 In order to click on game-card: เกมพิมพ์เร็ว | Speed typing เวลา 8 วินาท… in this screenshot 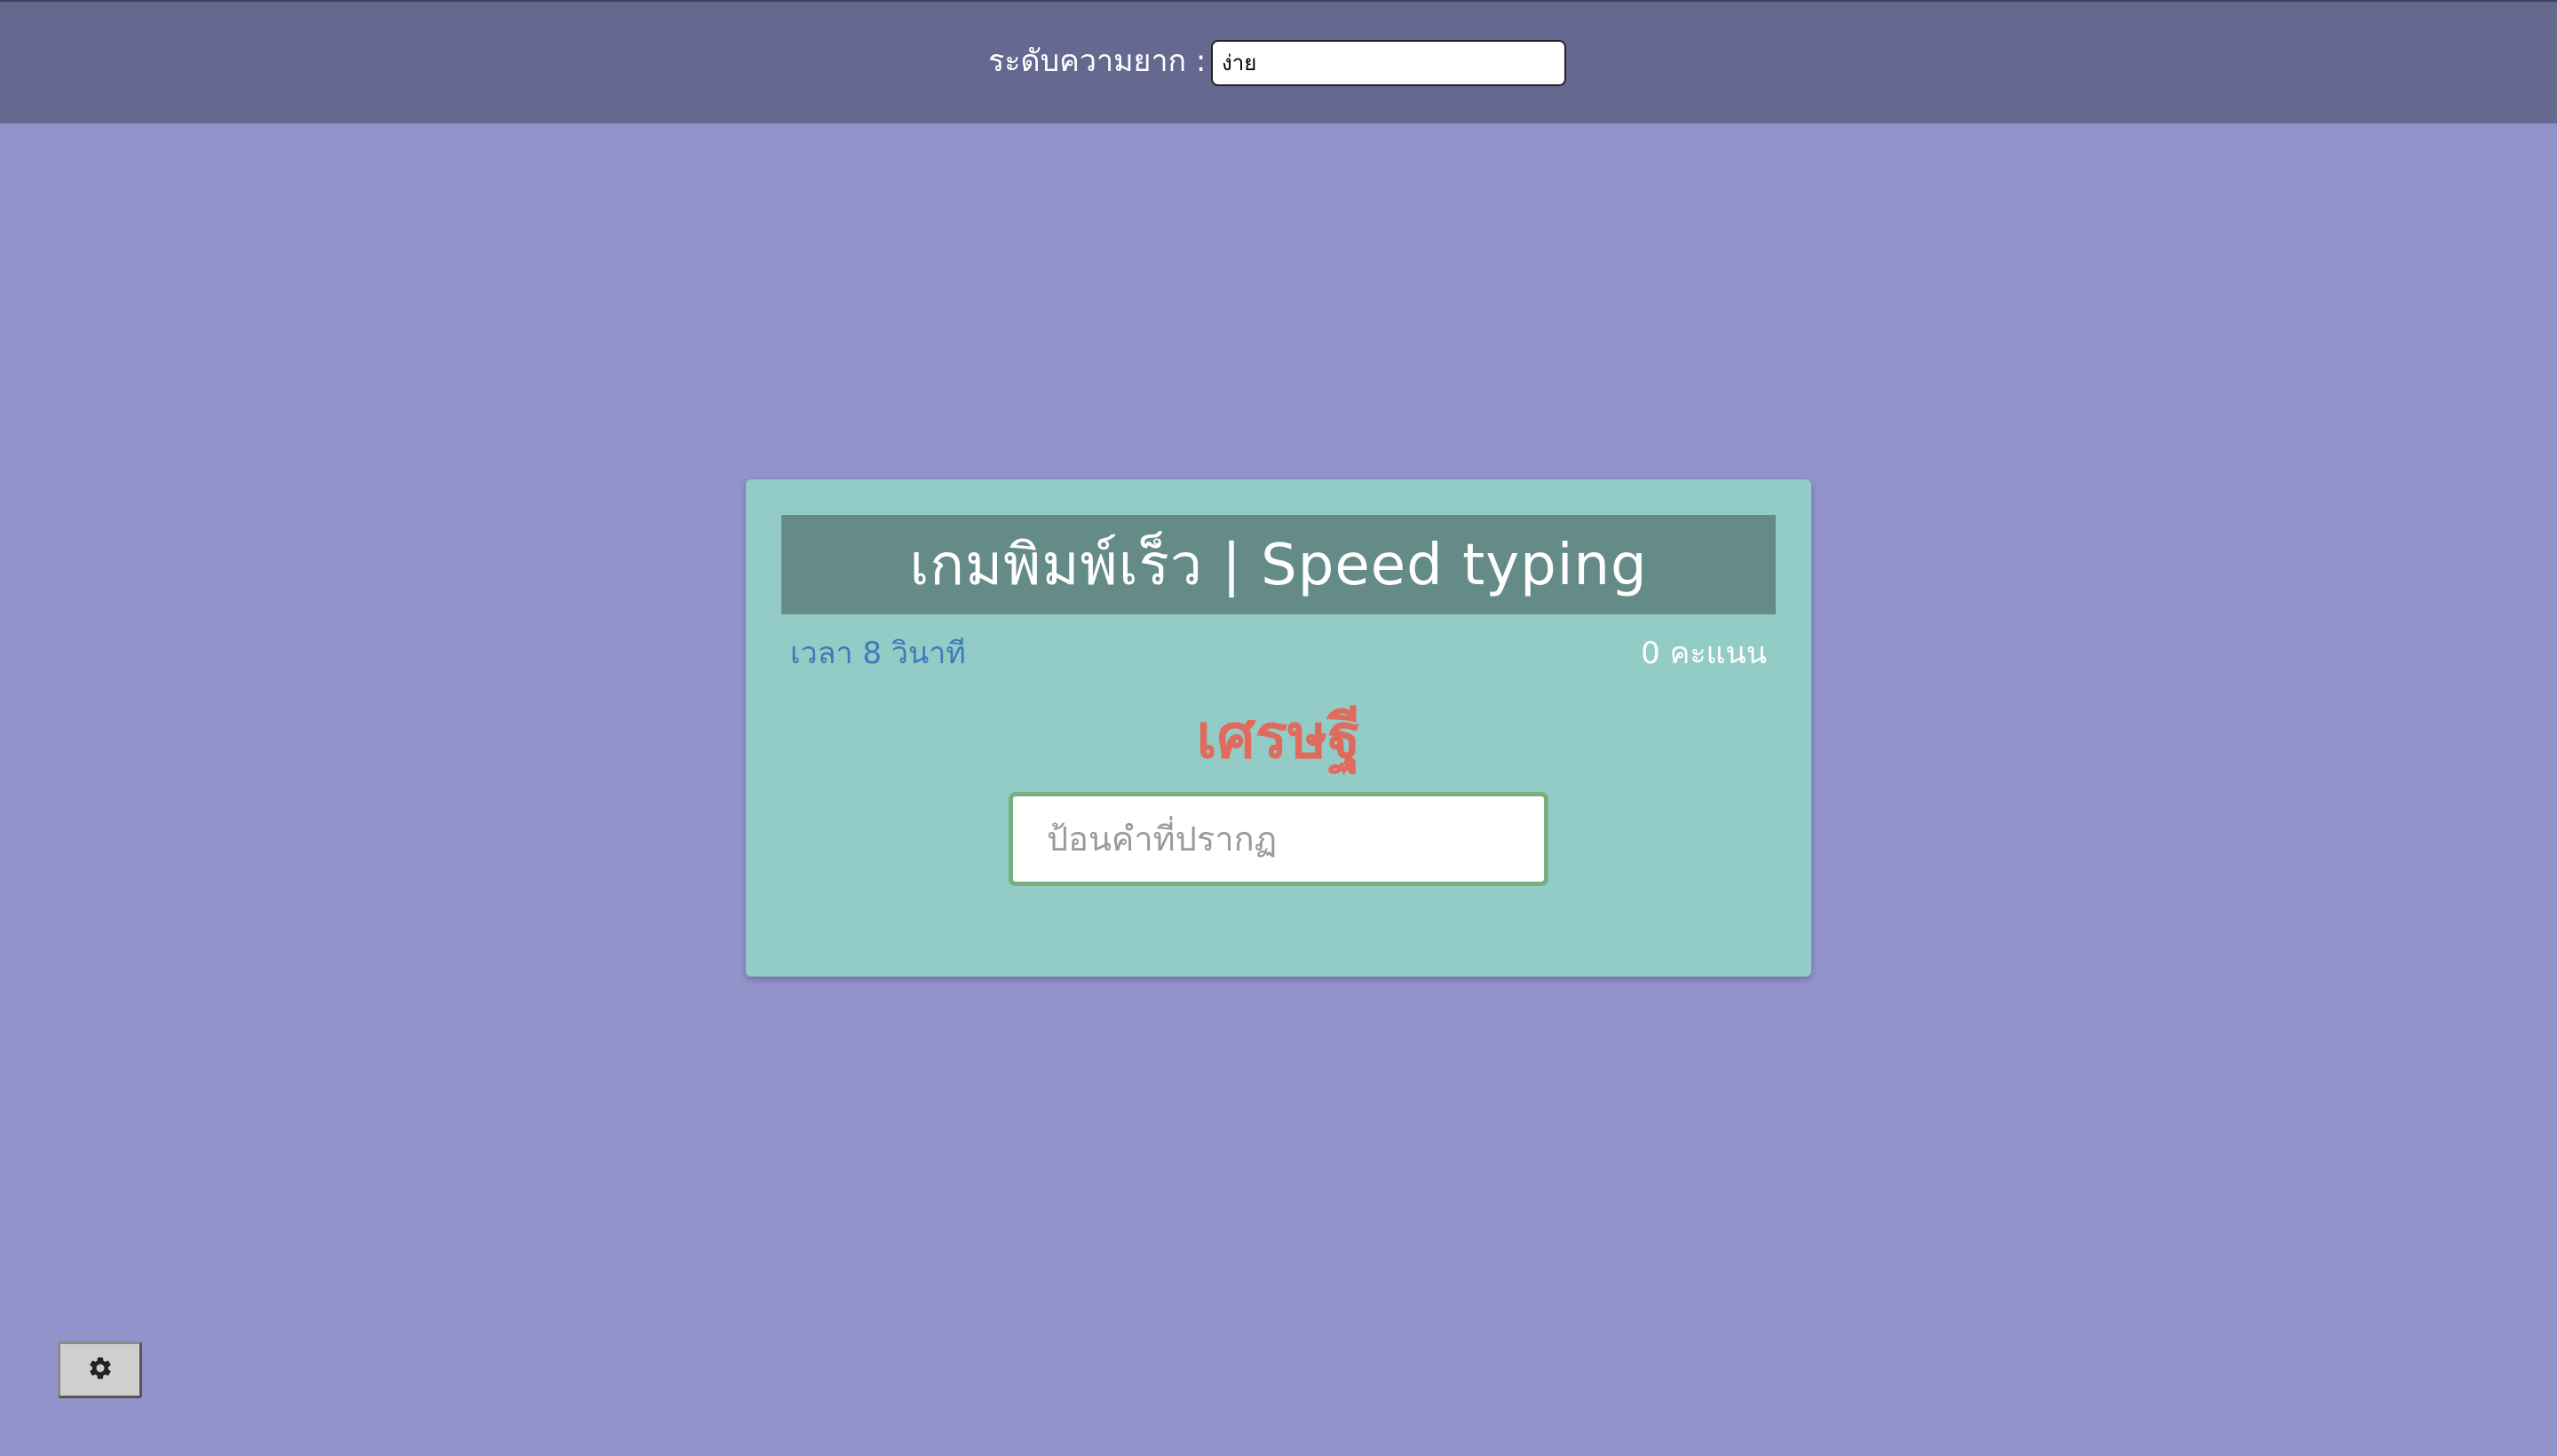, I will do `click(1278, 728)`.